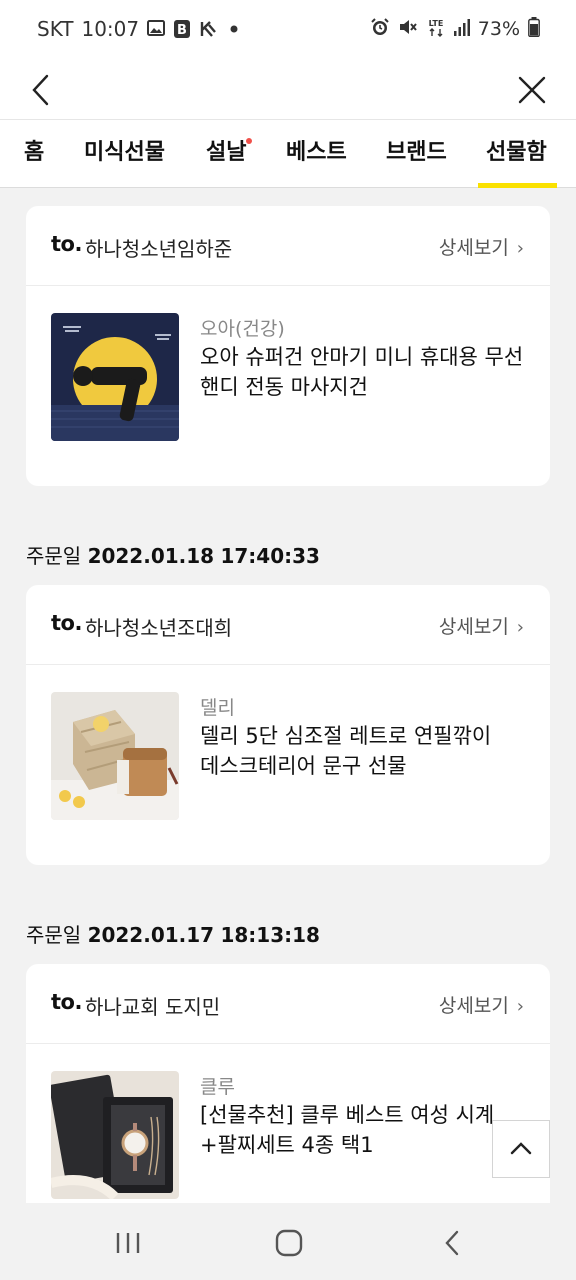 This screenshot has height=1280, width=576. I want to click on order-time-value: 18:13:18, so click(270, 935).